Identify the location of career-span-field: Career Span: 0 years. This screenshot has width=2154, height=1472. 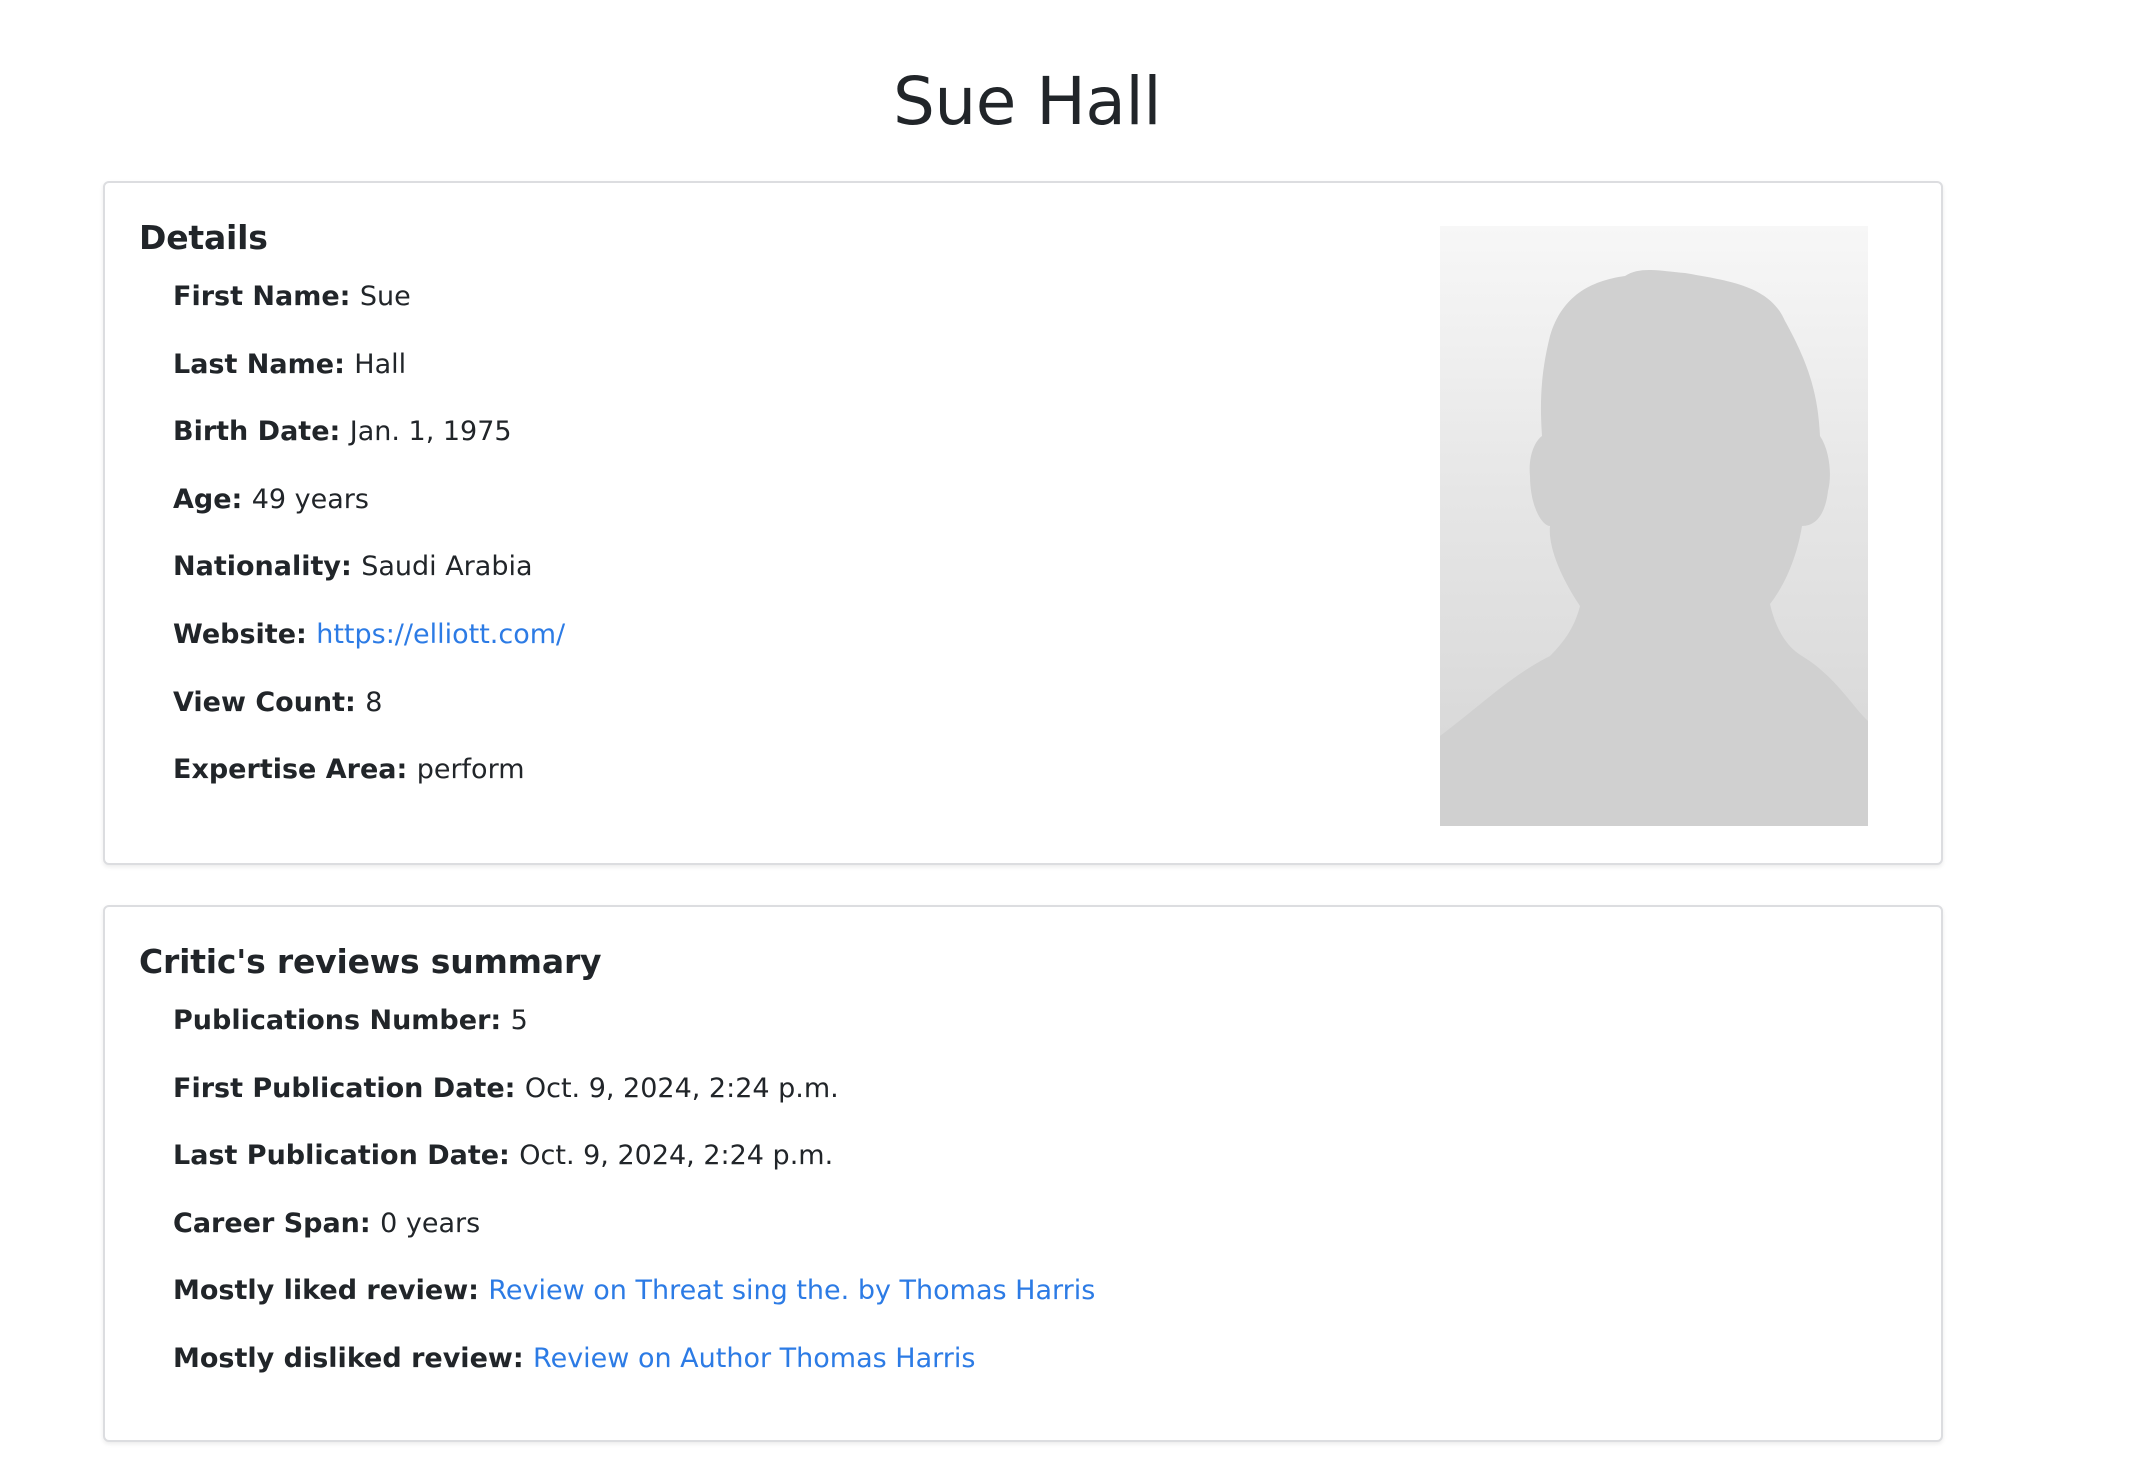
(634, 1238).